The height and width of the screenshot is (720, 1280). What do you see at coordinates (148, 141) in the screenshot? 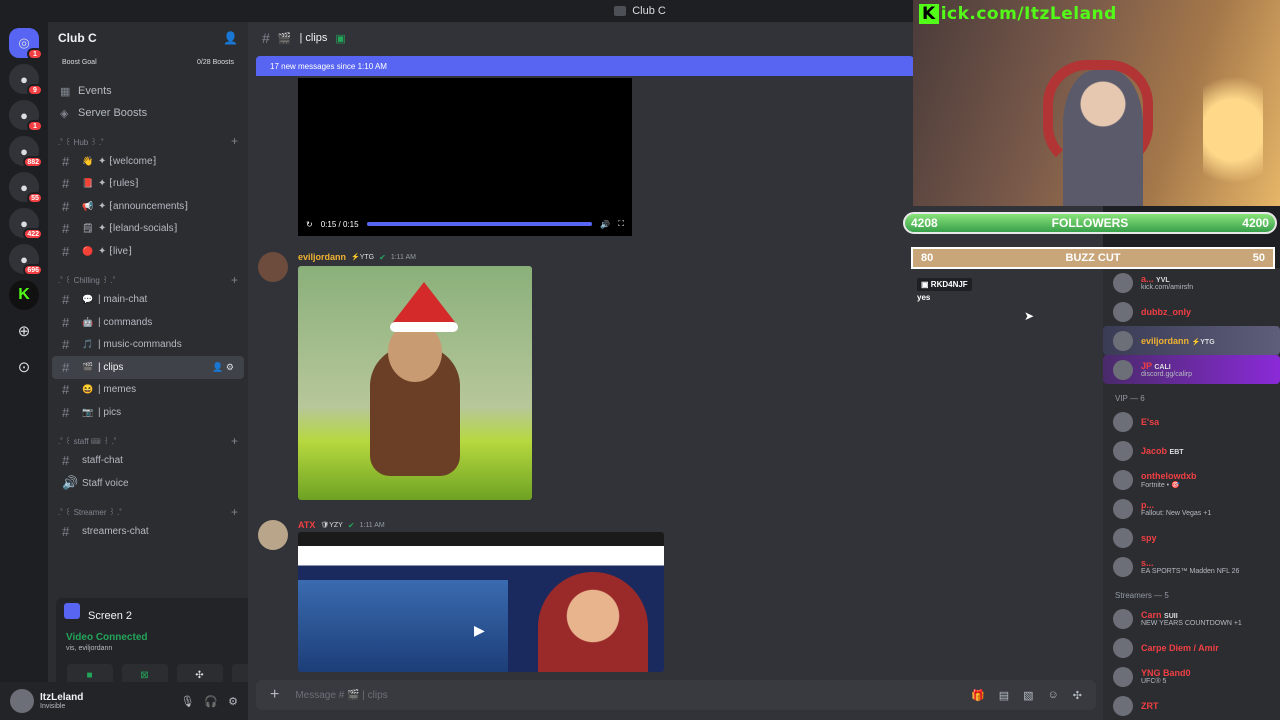
I see `category-hub: .˚ ꒰ Hub ꒱ .˚ +` at bounding box center [148, 141].